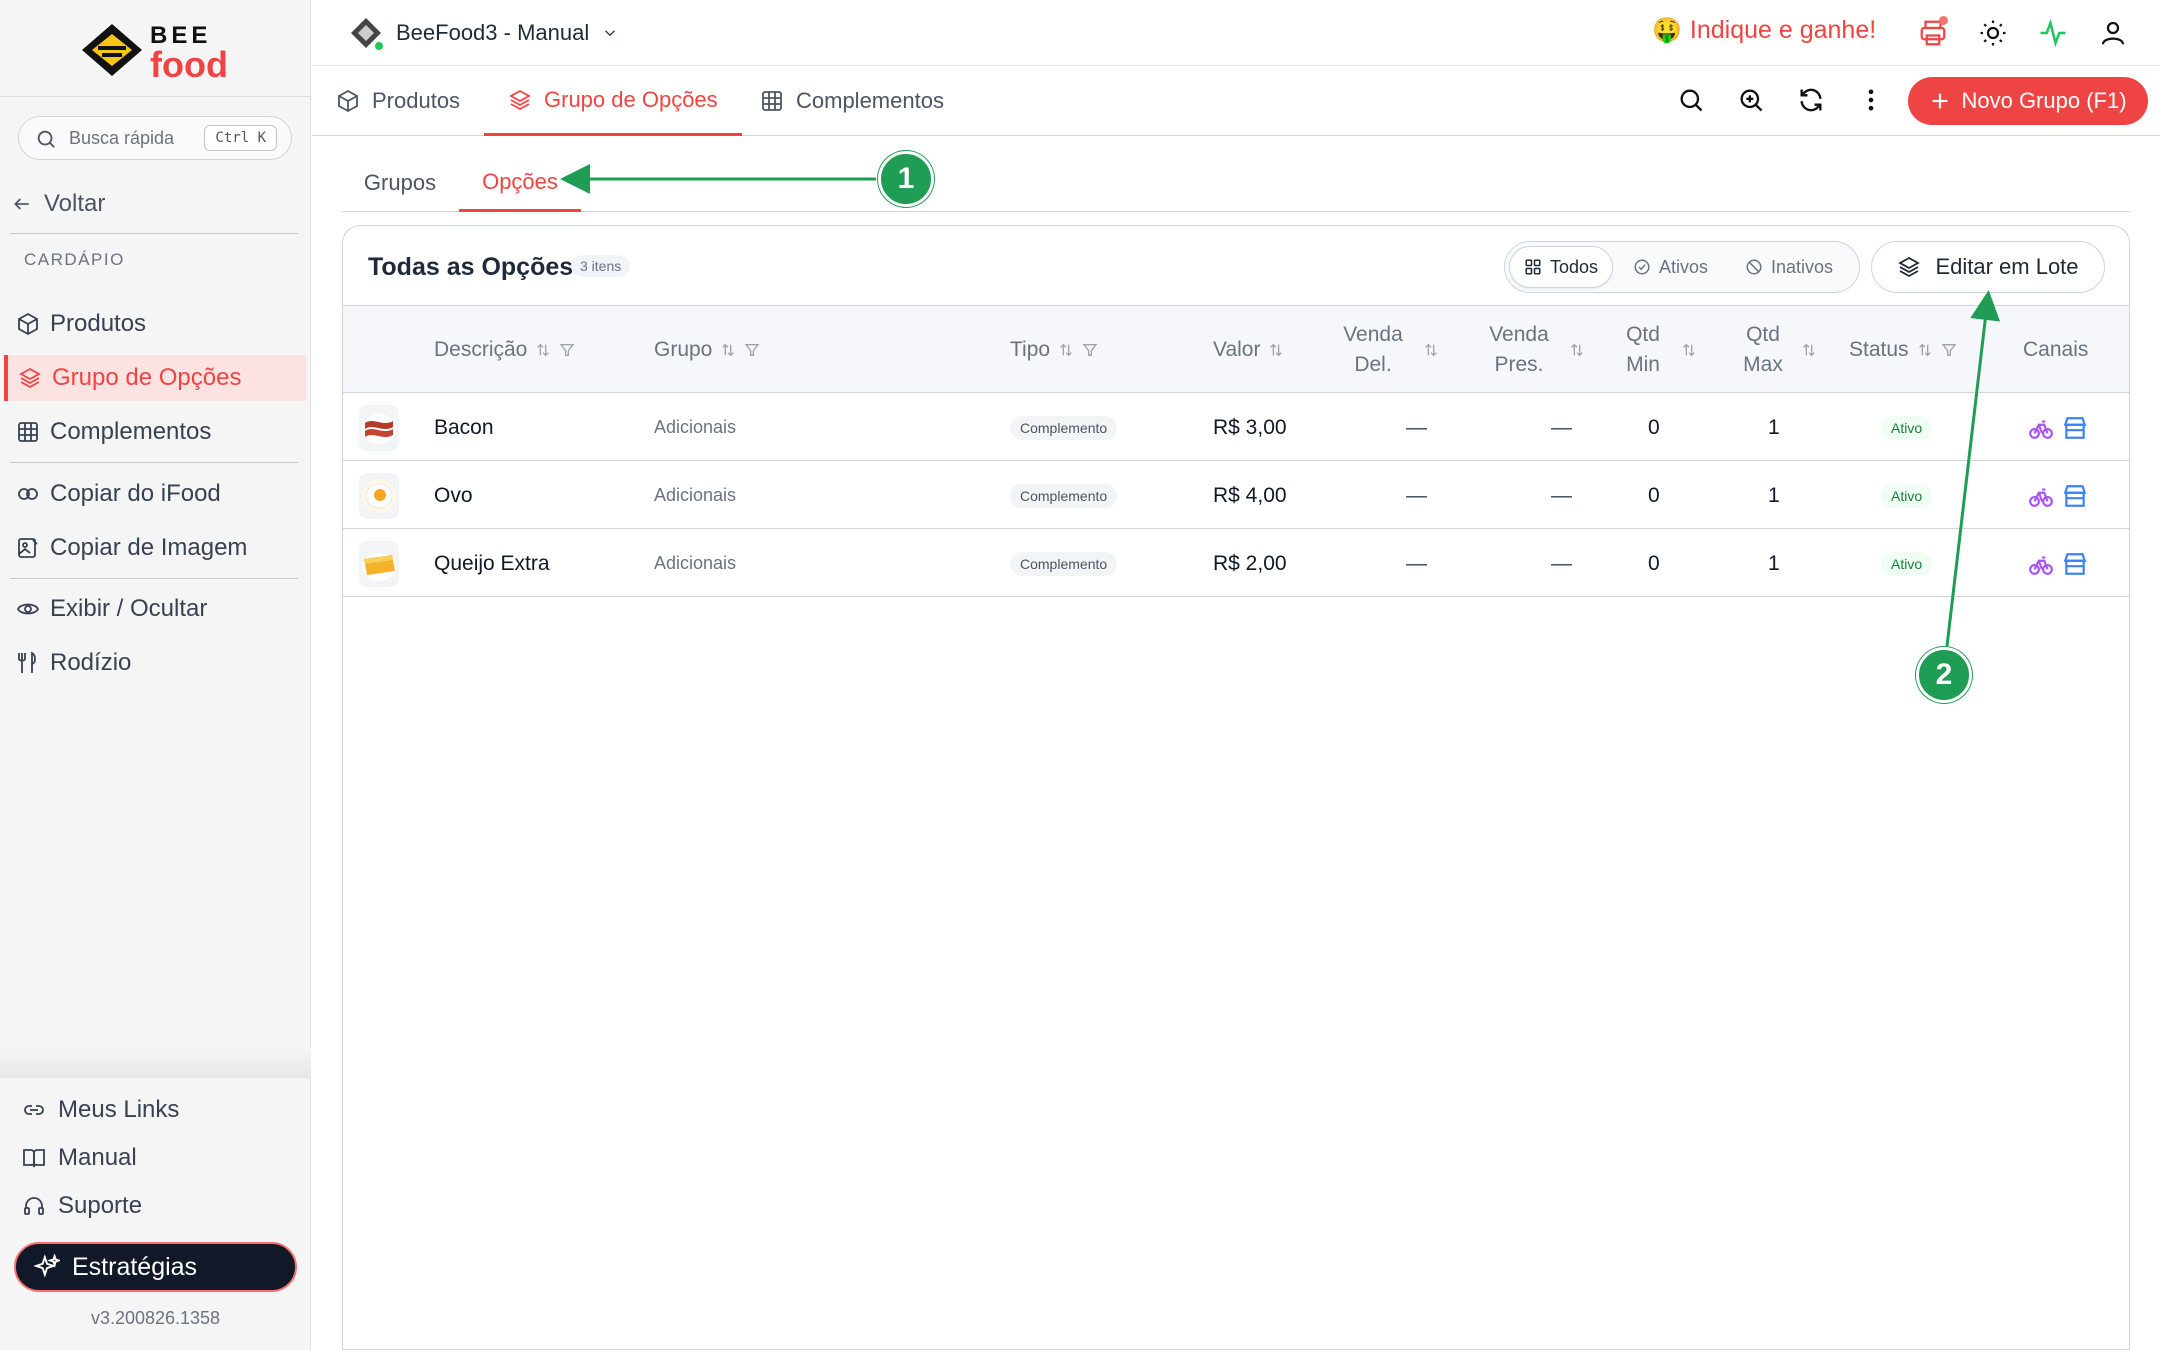  I want to click on back-label: Voltar, so click(75, 203).